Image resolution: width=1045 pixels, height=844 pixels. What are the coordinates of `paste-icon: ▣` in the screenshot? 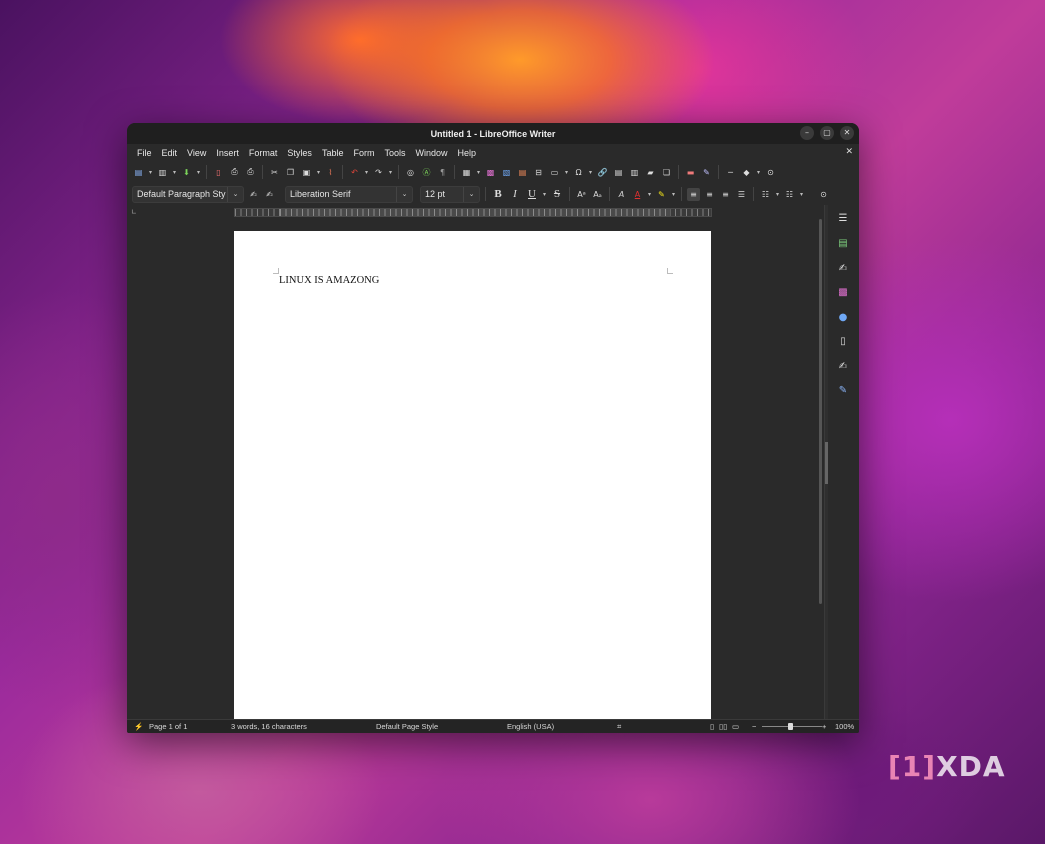 It's located at (306, 172).